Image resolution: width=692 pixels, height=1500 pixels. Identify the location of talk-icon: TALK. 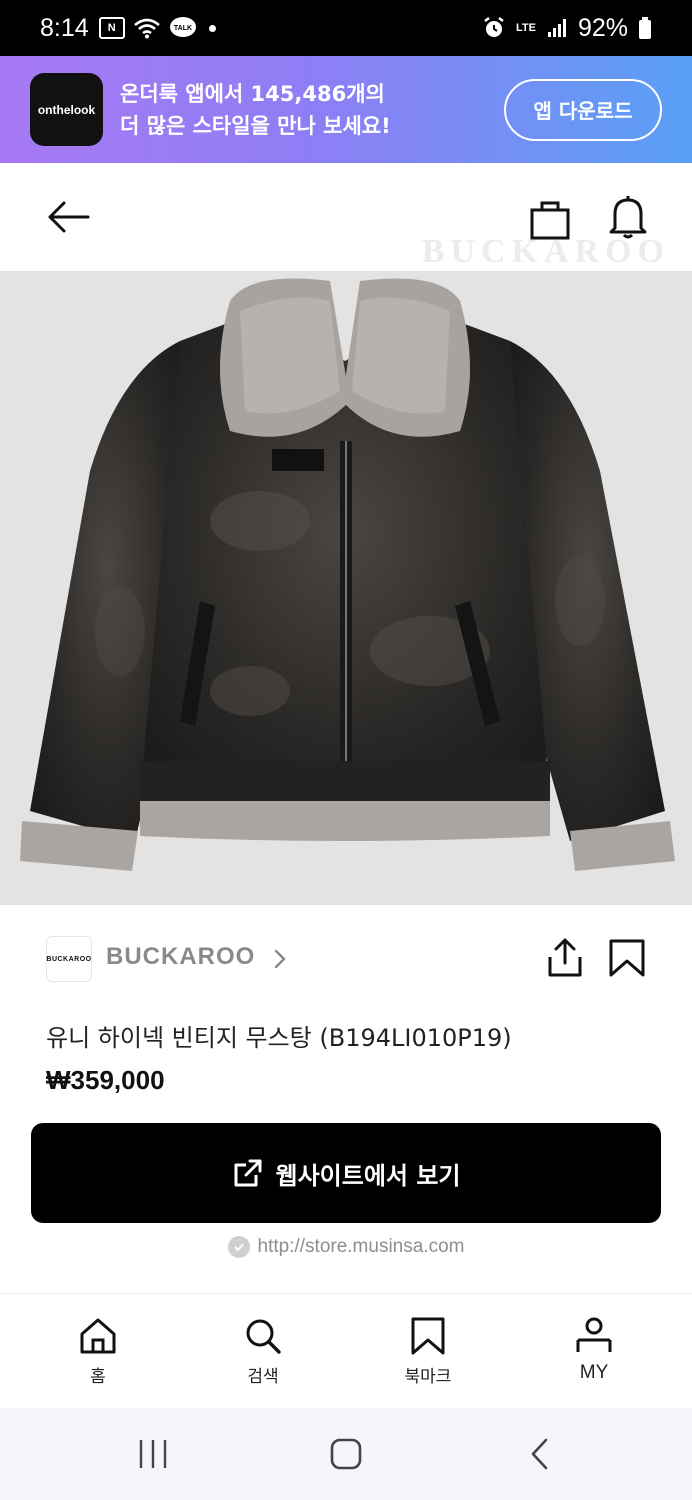
(182, 27).